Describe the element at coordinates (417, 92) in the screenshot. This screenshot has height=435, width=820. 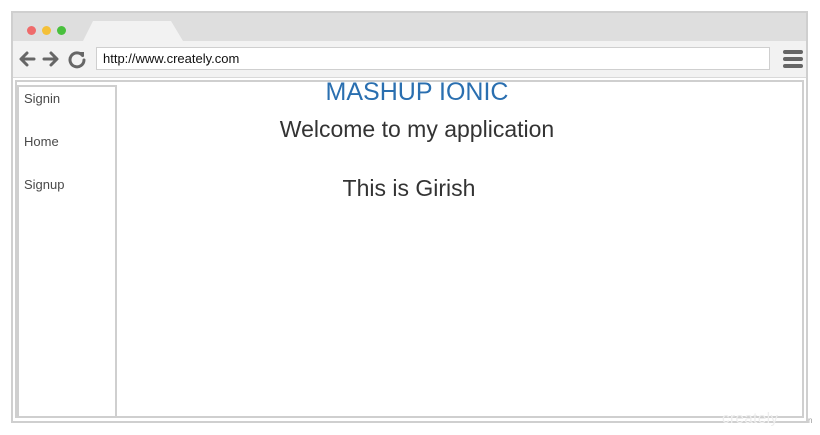
I see `app-title: MASHUP IONIC` at that location.